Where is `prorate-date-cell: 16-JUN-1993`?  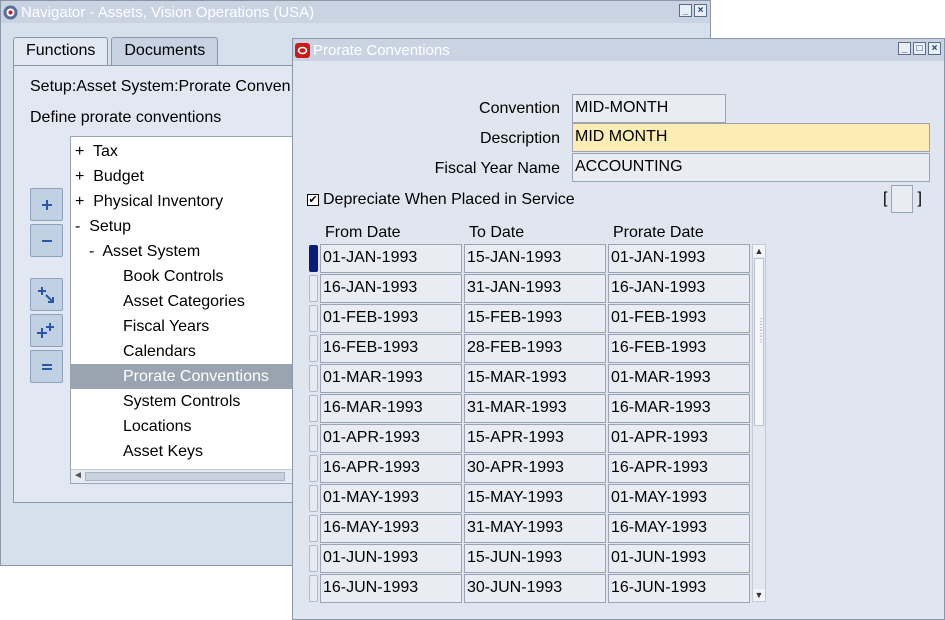 prorate-date-cell: 16-JUN-1993 is located at coordinates (679, 588).